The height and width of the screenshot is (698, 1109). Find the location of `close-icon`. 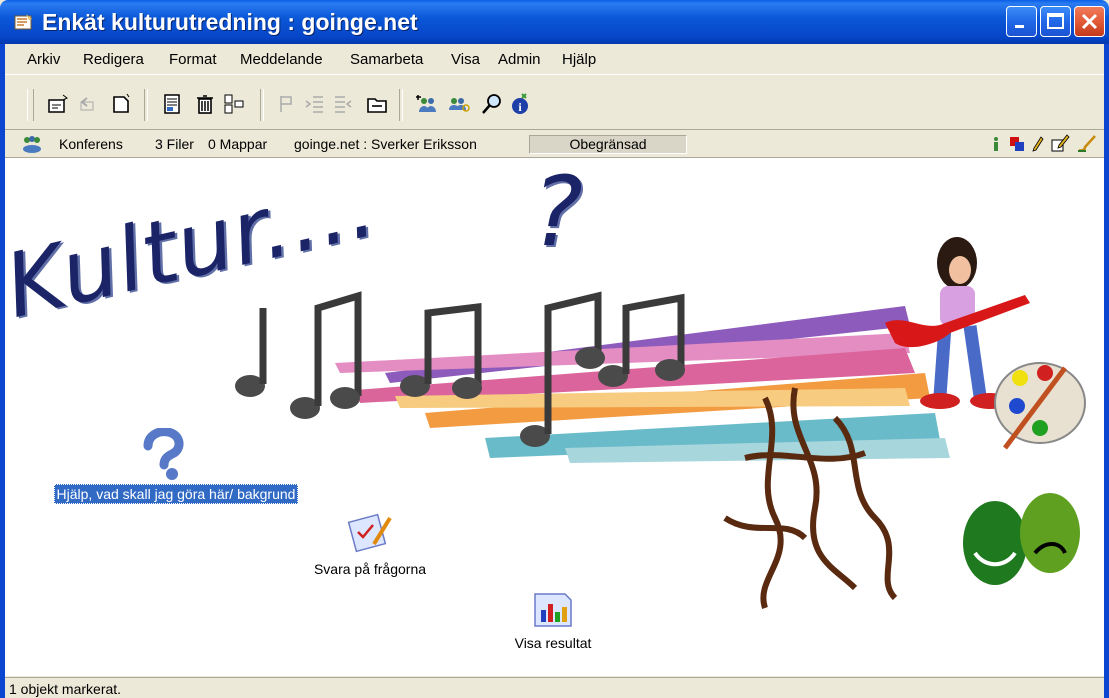

close-icon is located at coordinates (1089, 21).